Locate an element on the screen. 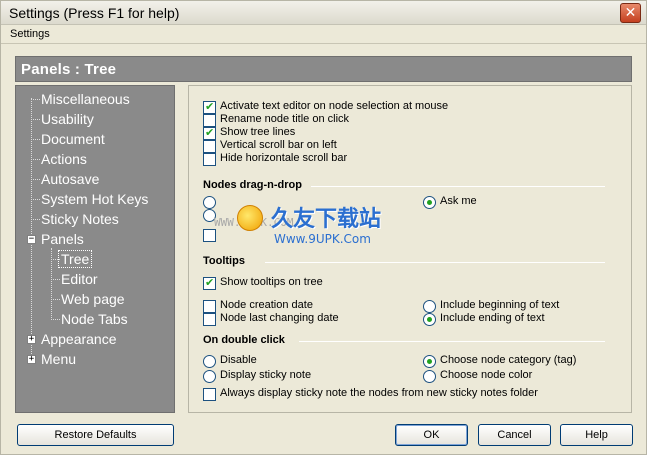 The height and width of the screenshot is (455, 647). section-title: On double click is located at coordinates (244, 340).